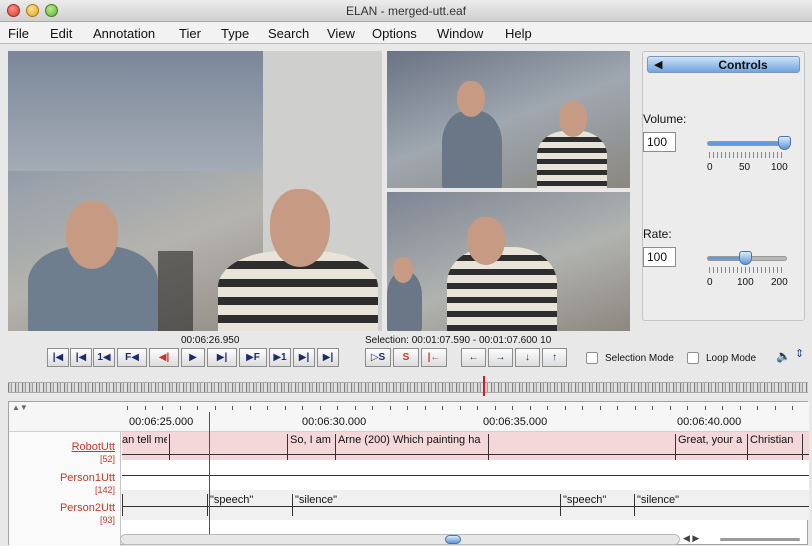  What do you see at coordinates (712, 440) in the screenshot?
I see `annotation: Great, your a` at bounding box center [712, 440].